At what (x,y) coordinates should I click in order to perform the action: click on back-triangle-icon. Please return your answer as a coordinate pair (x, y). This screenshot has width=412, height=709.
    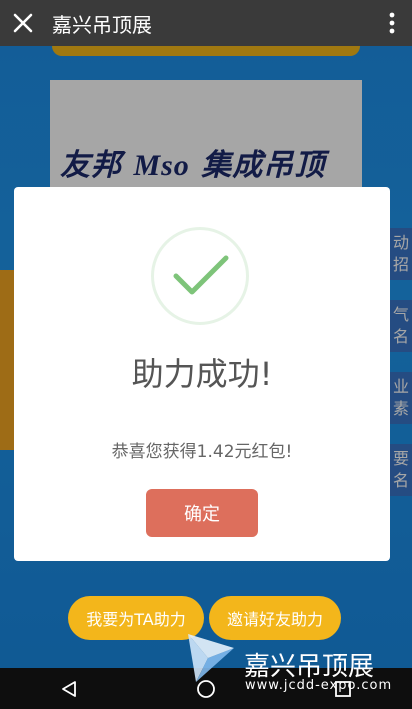
    Looking at the image, I should click on (68, 688).